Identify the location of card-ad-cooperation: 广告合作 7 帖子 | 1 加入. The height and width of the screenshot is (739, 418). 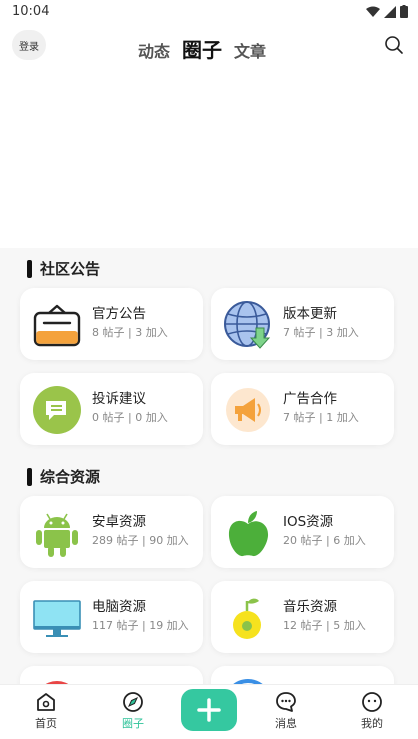
(302, 409).